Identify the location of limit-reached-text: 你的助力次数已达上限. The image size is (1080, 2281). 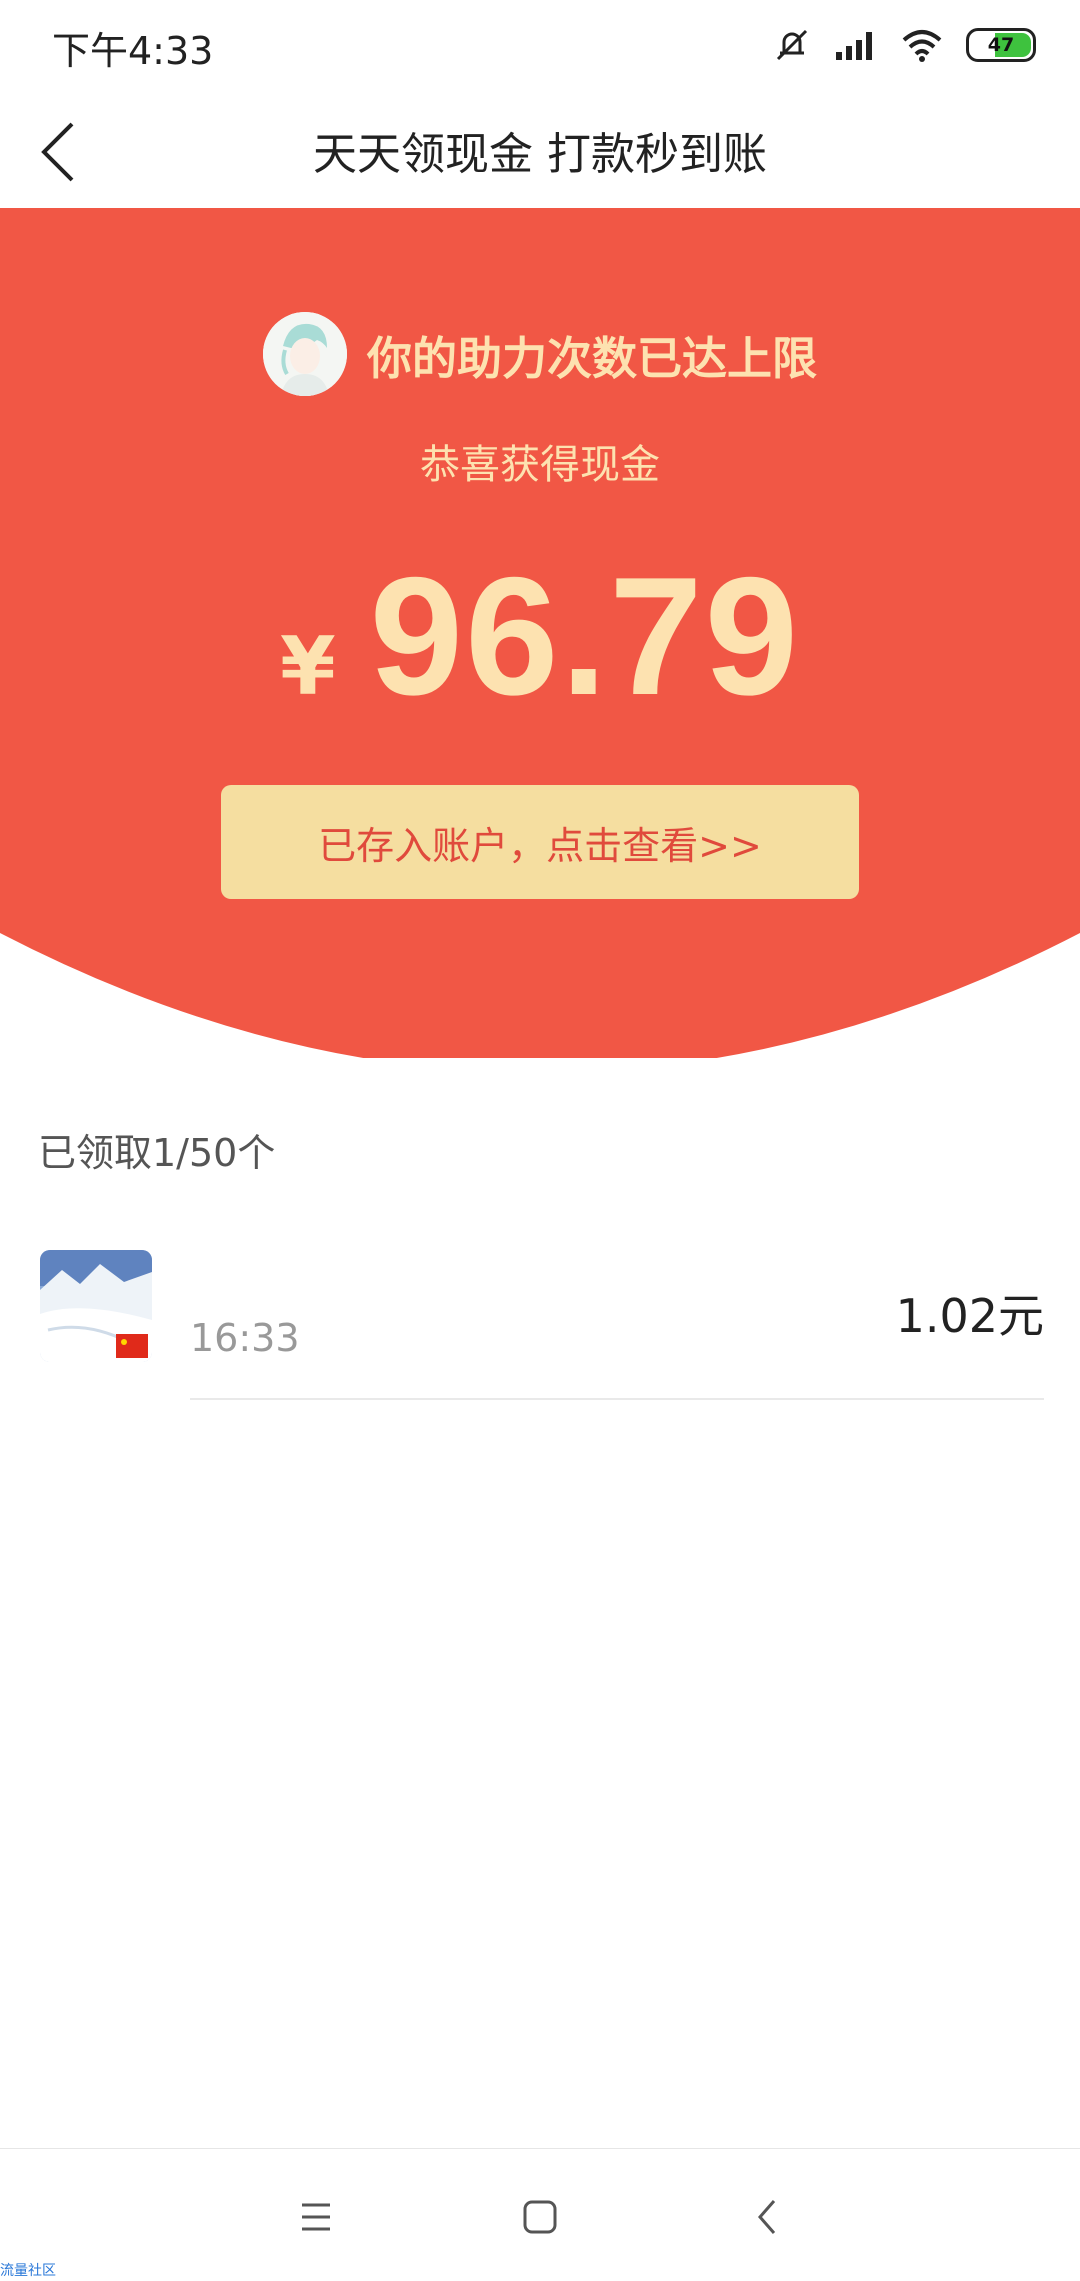
(591, 358).